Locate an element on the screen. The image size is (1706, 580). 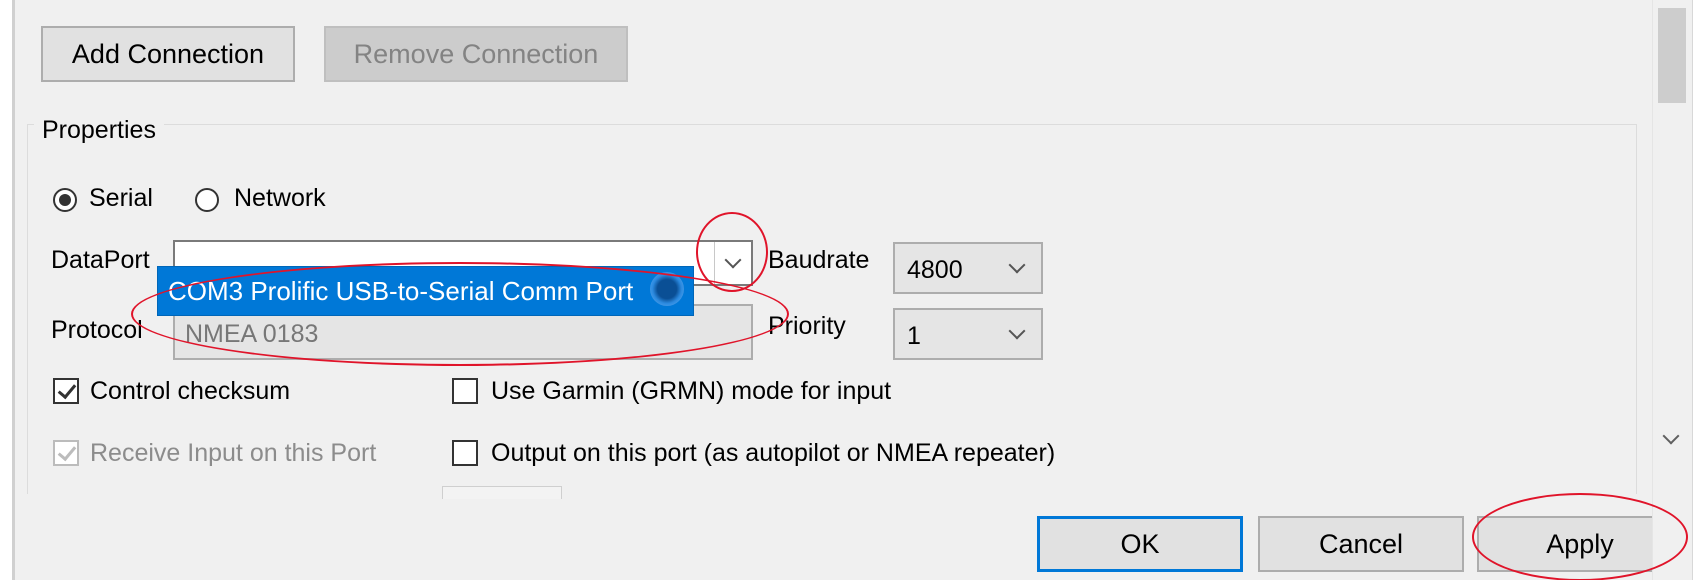
busy-cursor-icon is located at coordinates (667, 289).